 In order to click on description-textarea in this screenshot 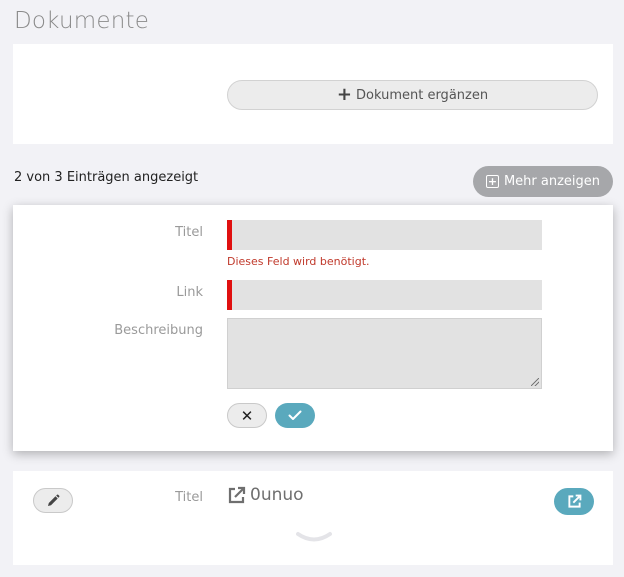, I will do `click(384, 353)`.